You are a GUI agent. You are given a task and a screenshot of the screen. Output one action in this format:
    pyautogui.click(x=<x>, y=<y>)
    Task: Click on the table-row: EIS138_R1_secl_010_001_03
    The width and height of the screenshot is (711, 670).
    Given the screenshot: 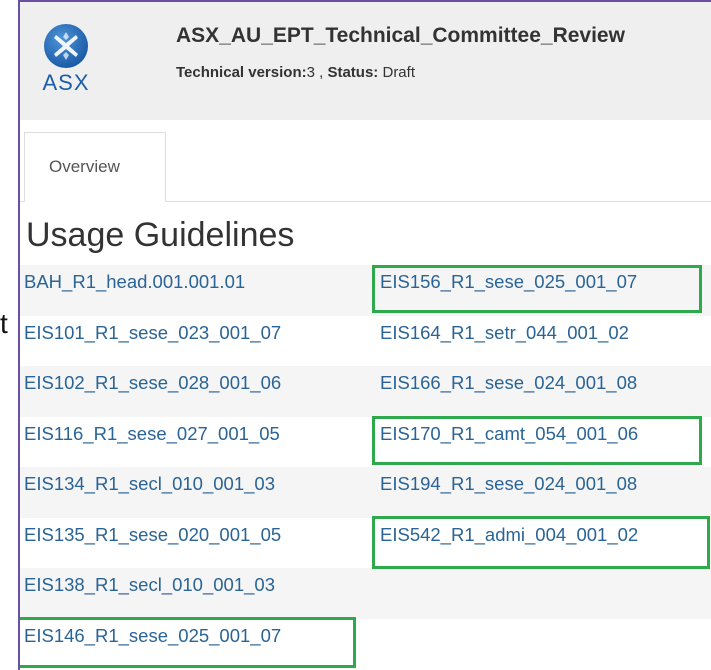 What is the action you would take?
    pyautogui.click(x=365, y=593)
    